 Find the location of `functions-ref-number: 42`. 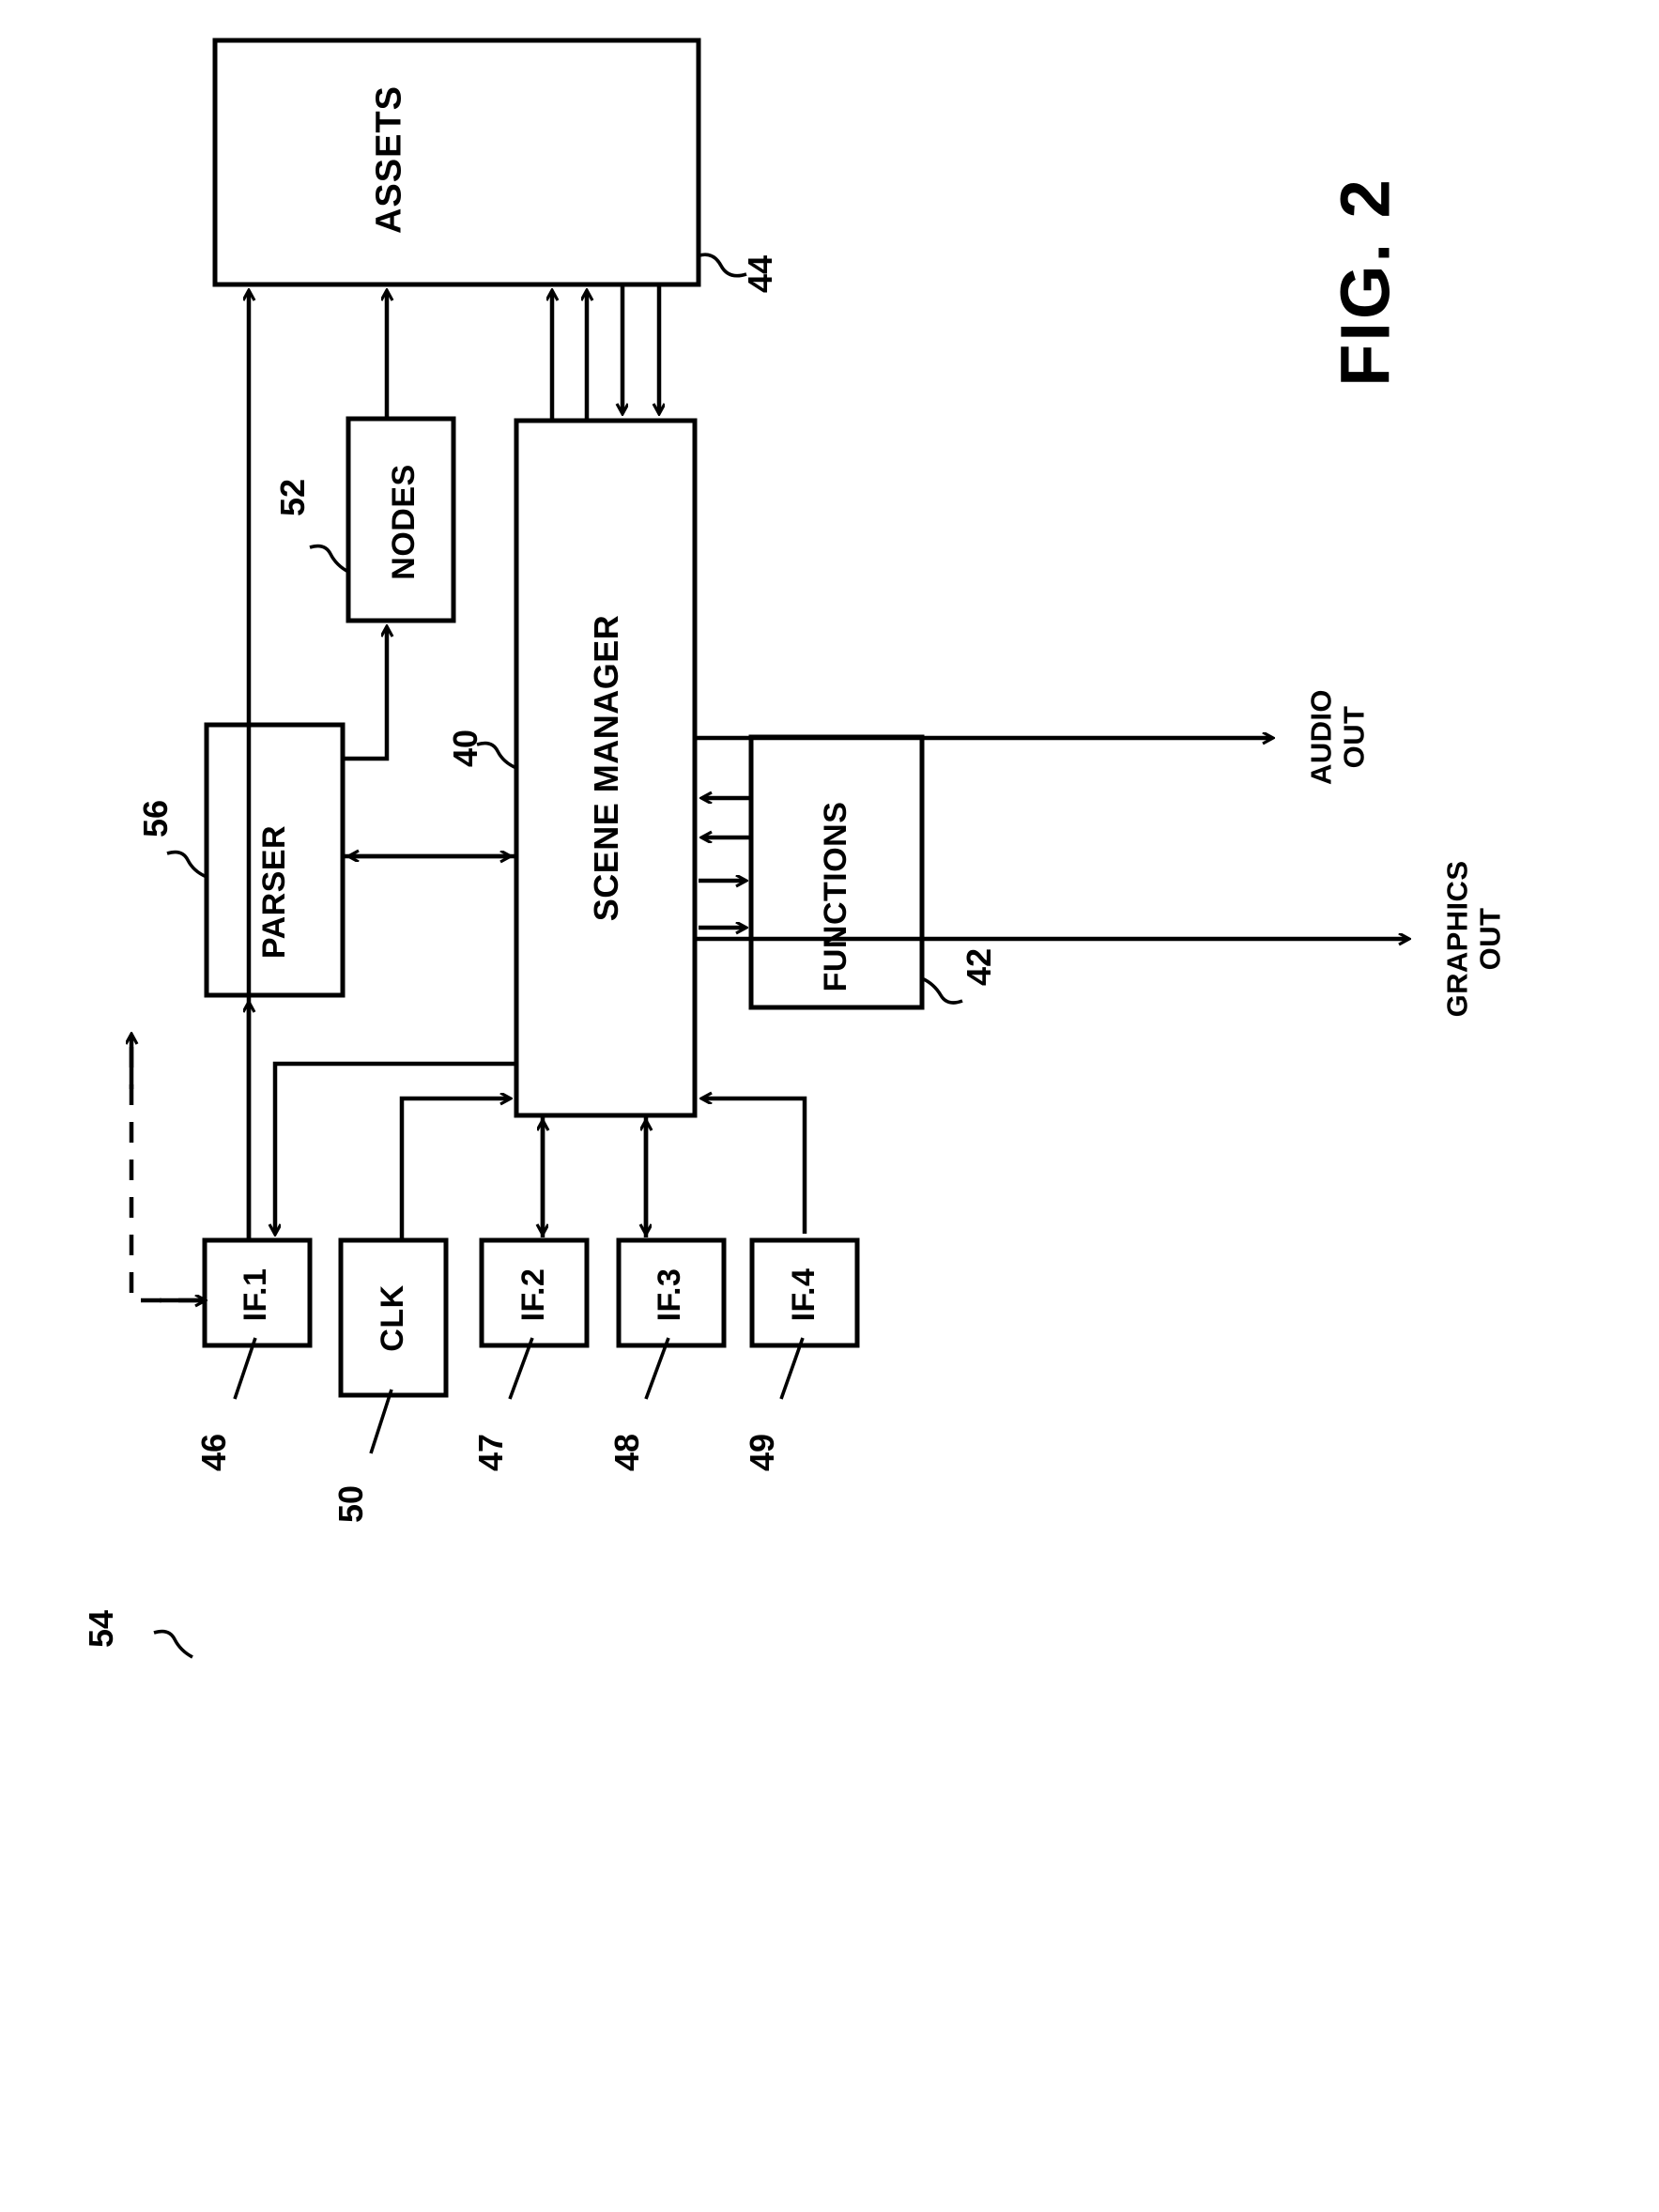

functions-ref-number: 42 is located at coordinates (978, 967).